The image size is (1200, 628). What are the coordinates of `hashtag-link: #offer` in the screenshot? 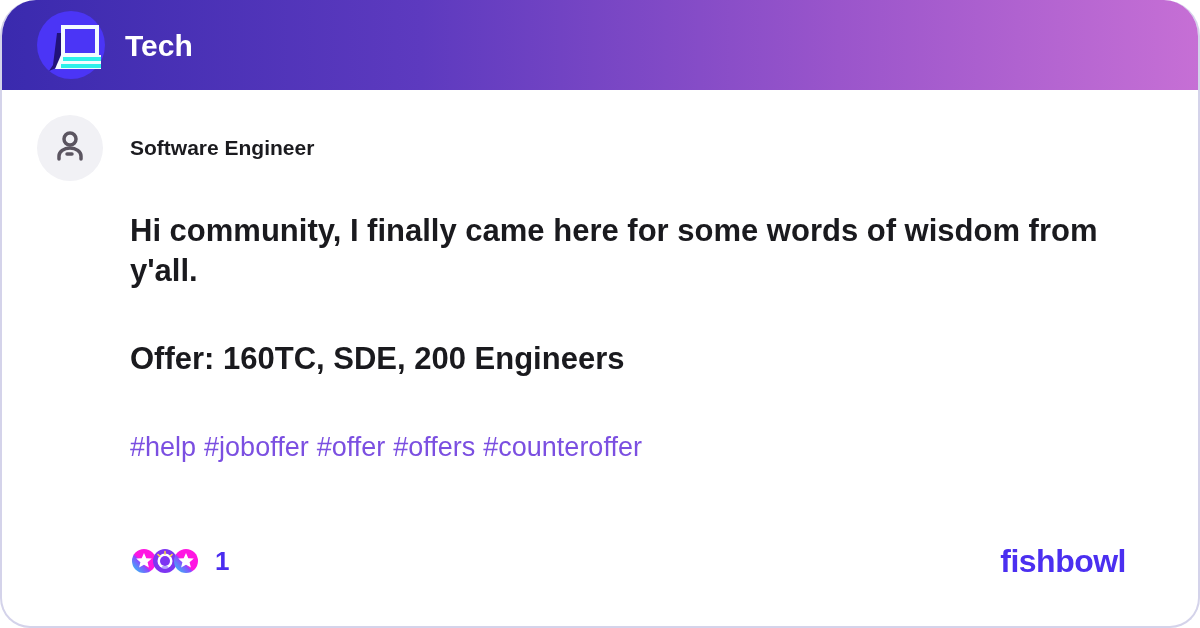 It's located at (351, 447).